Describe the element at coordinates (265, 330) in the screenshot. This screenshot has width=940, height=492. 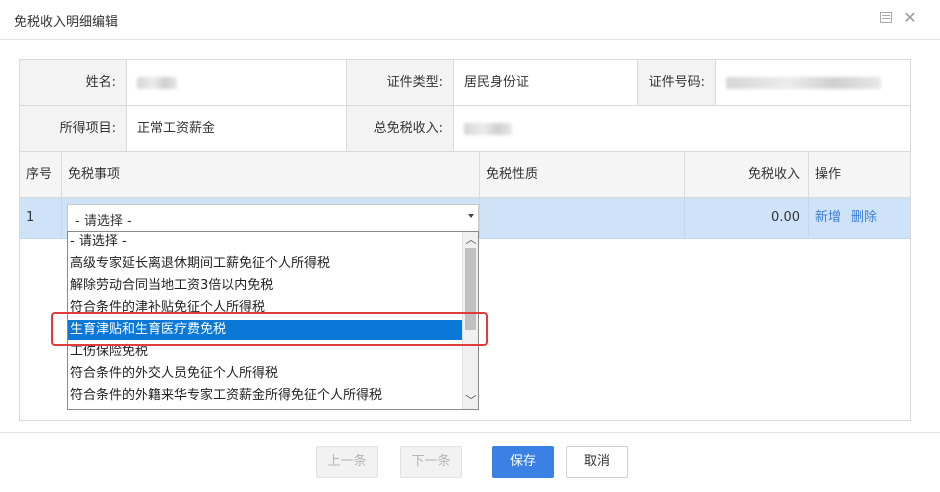
I see `dropdown-option-selected: 生育津贴和生育医疗费免税` at that location.